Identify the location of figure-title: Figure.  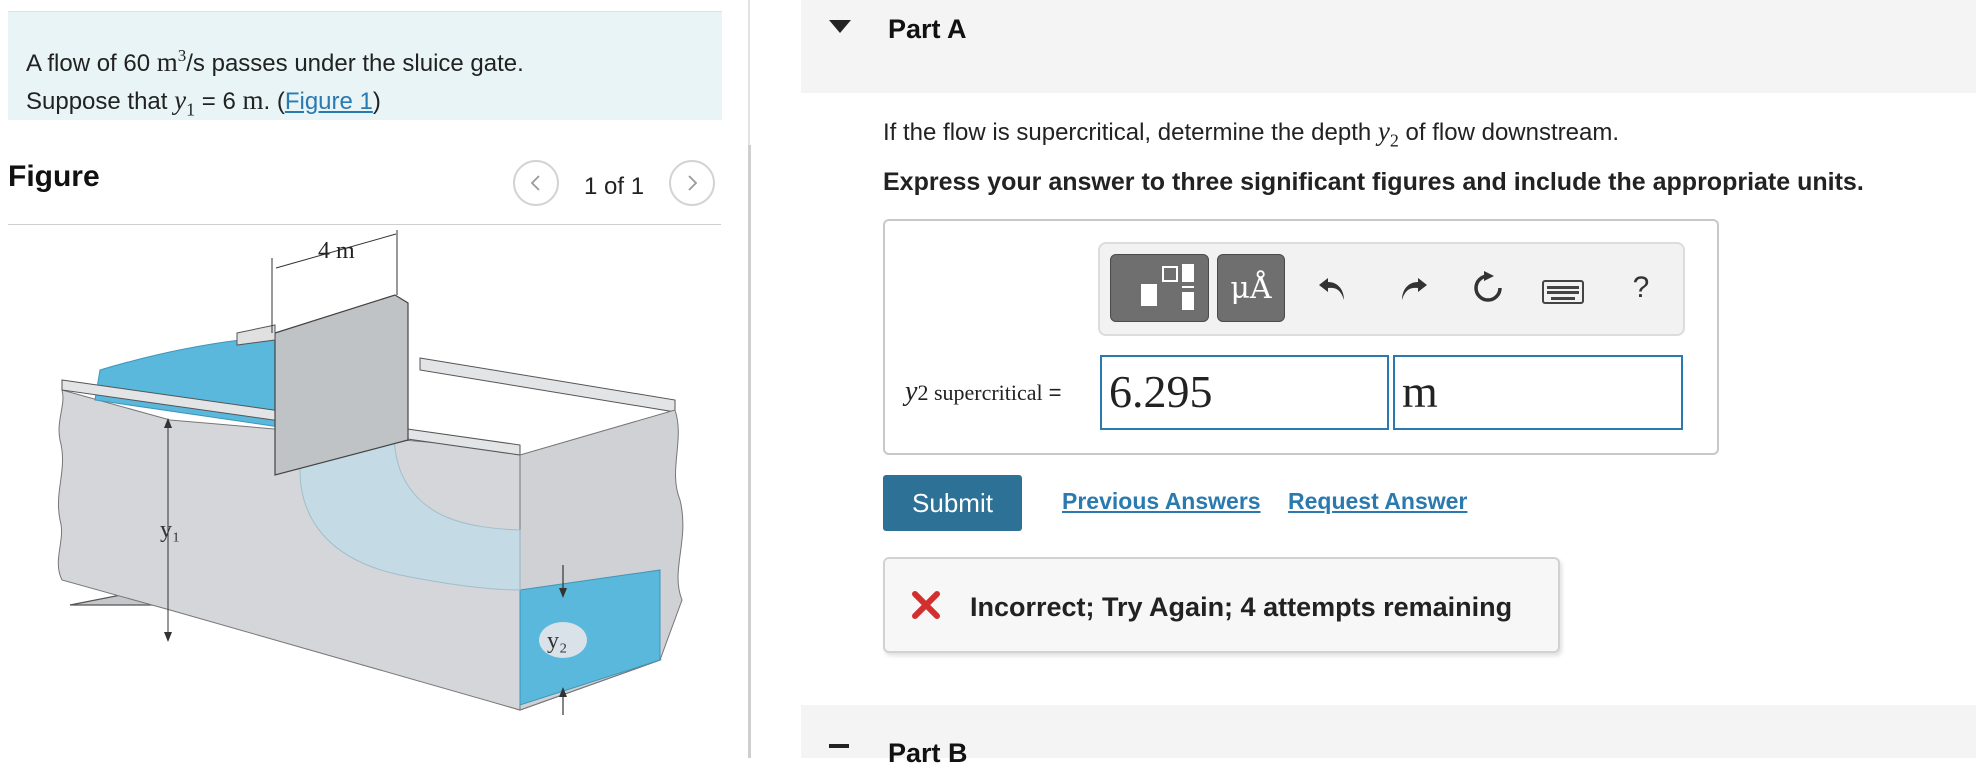
(54, 176).